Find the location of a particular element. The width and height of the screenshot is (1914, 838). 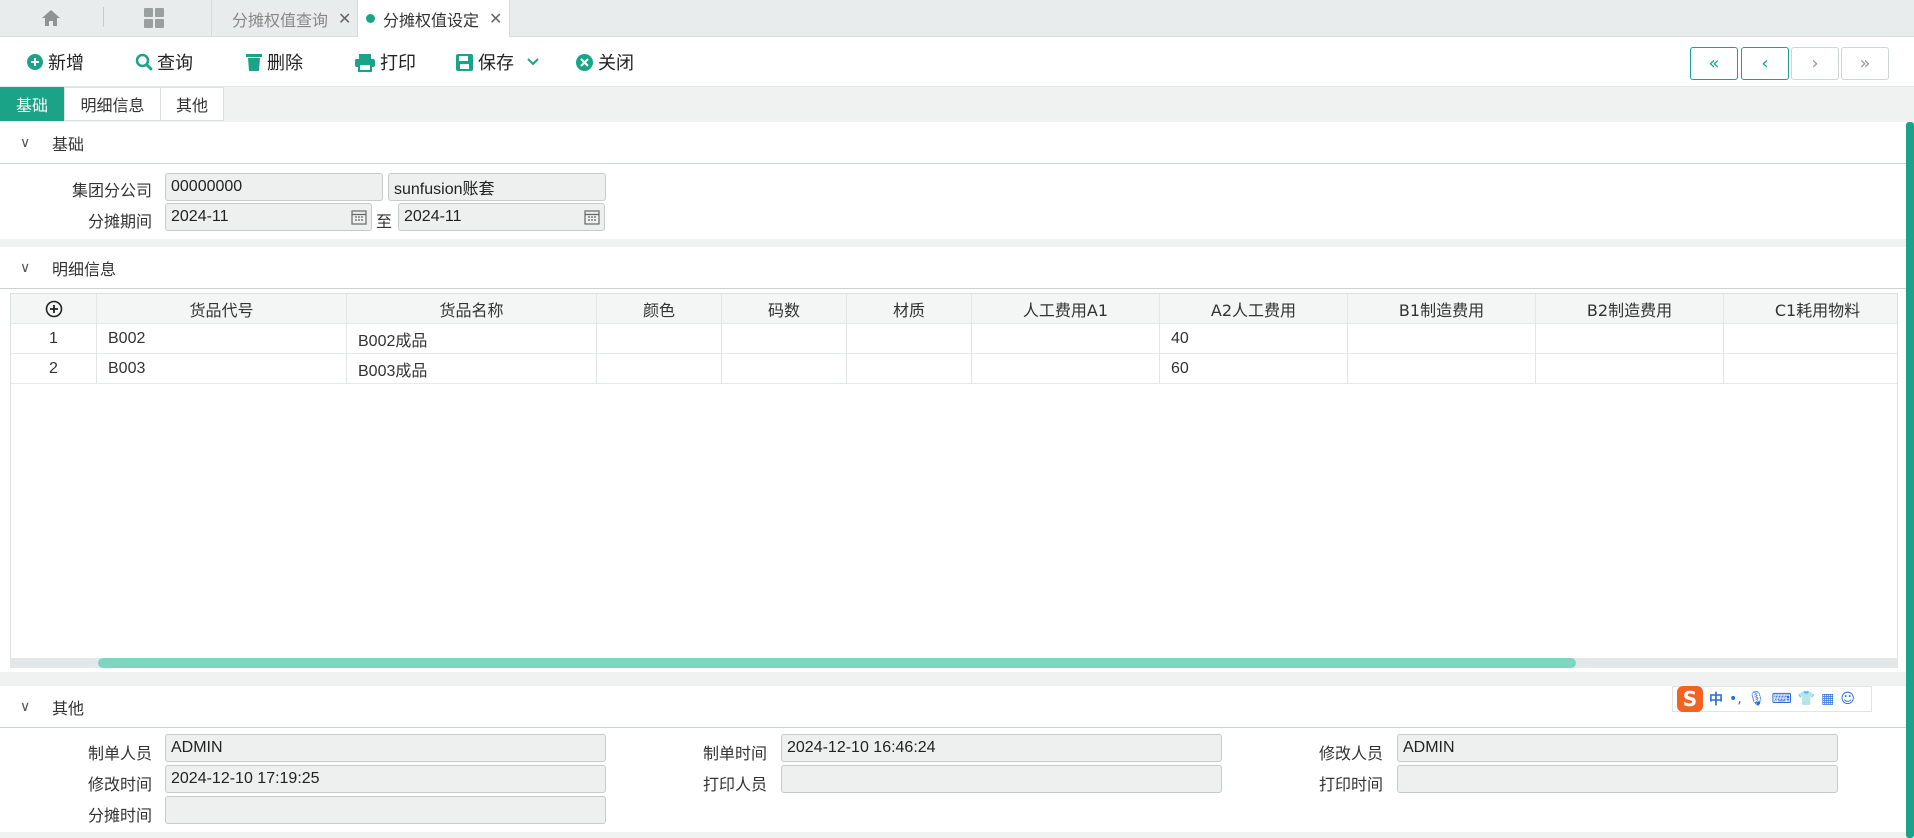

cell-item-name: B003成品 is located at coordinates (472, 369).